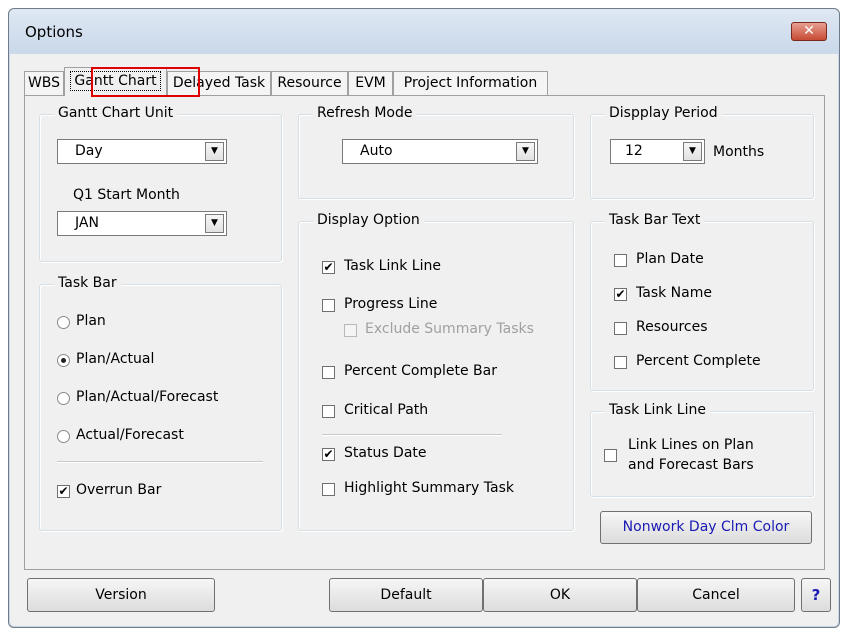 Image resolution: width=843 pixels, height=633 pixels. Describe the element at coordinates (392, 266) in the screenshot. I see `task-link-line-label: Task Link Line` at that location.